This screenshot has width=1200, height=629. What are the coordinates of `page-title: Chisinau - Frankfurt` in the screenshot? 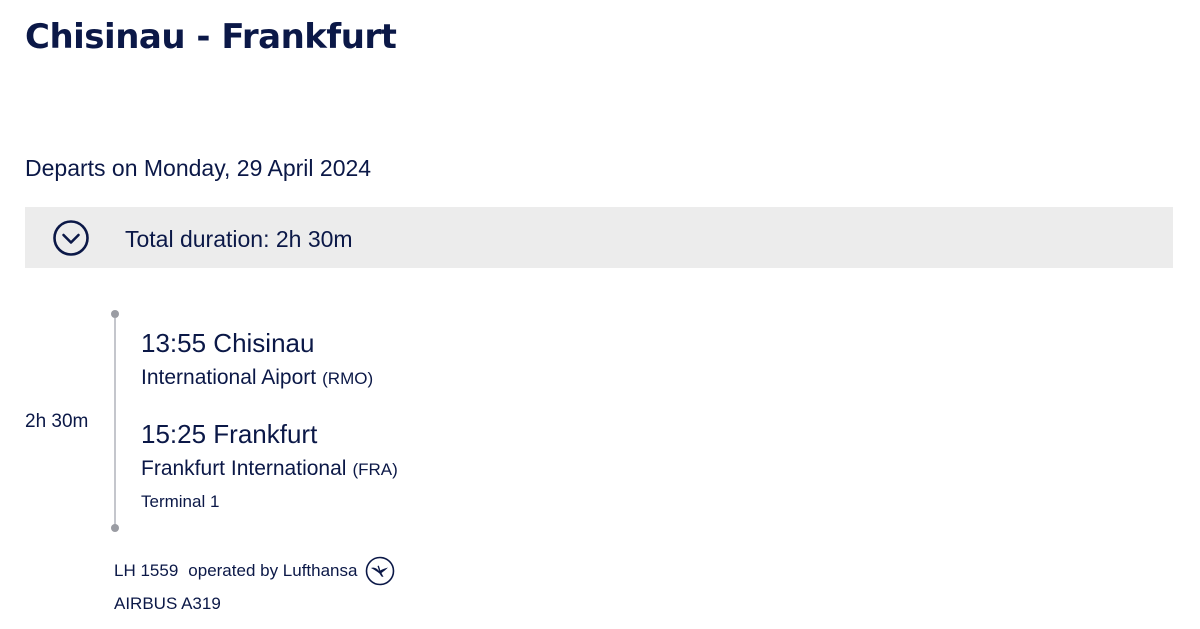 It's located at (211, 37).